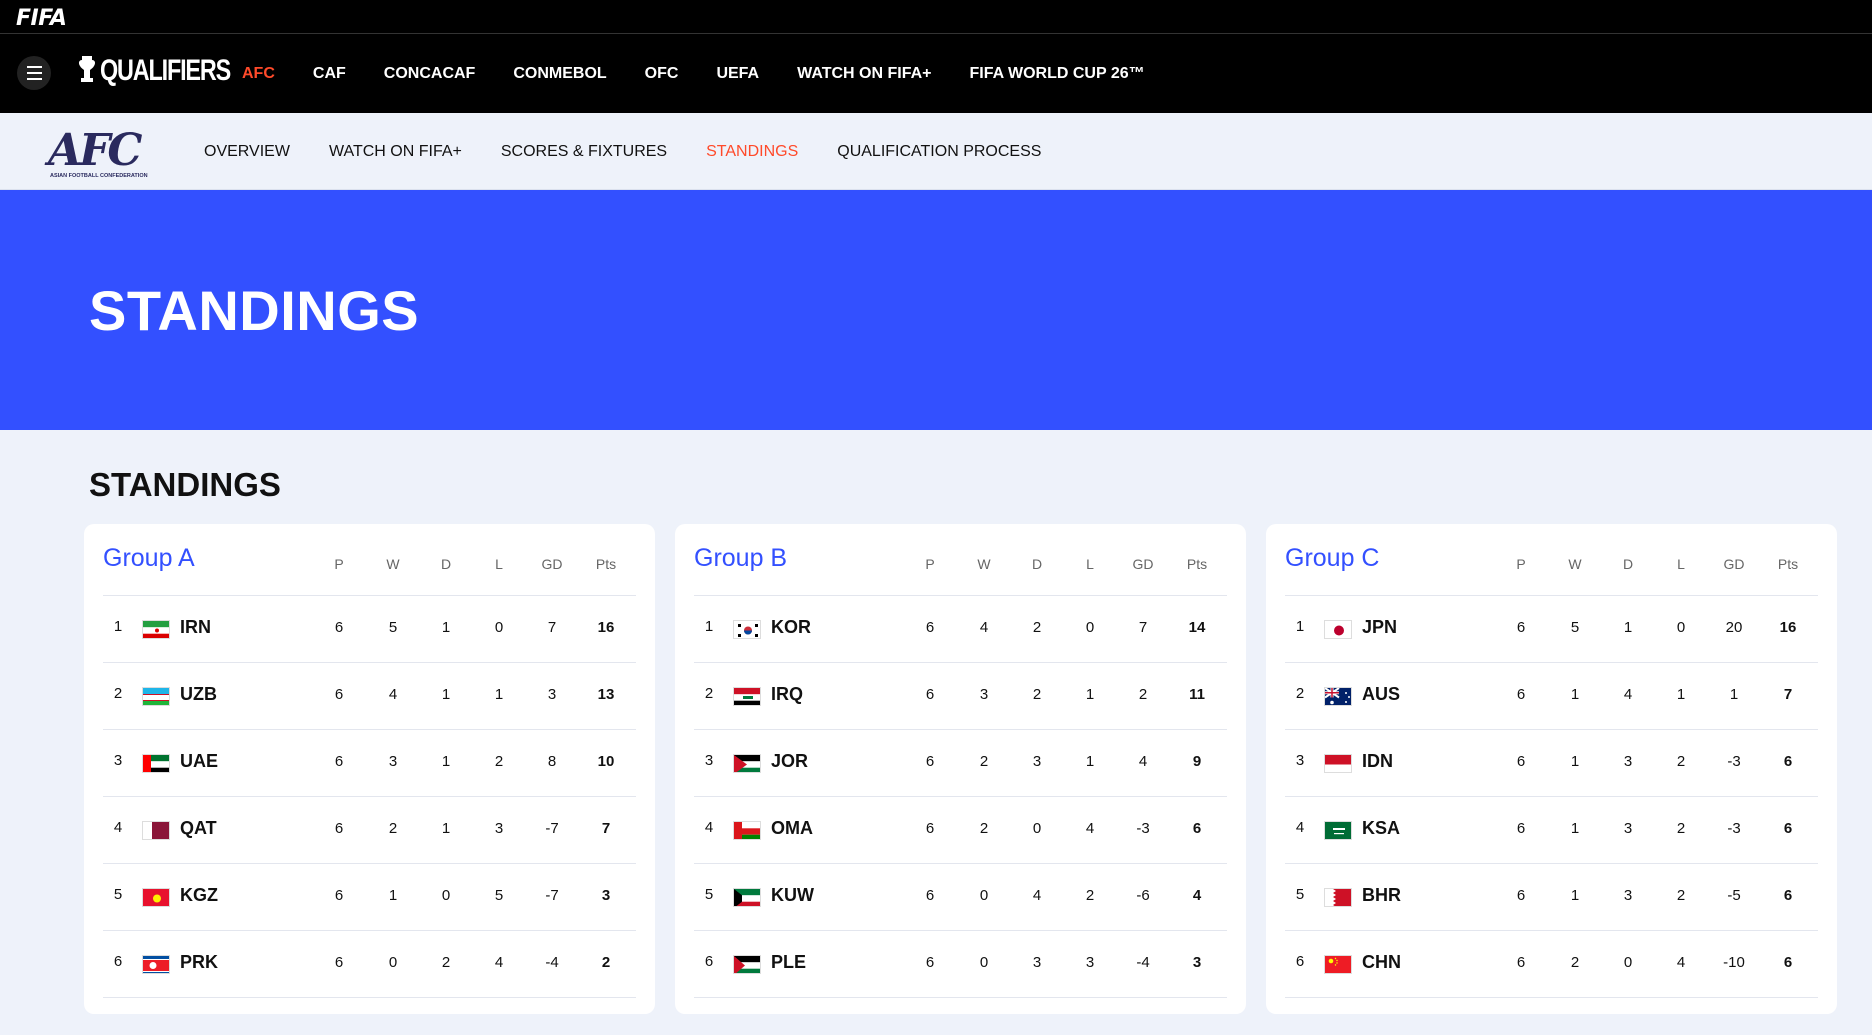 The width and height of the screenshot is (1872, 1035). What do you see at coordinates (1381, 694) in the screenshot?
I see `team-name: AUS` at bounding box center [1381, 694].